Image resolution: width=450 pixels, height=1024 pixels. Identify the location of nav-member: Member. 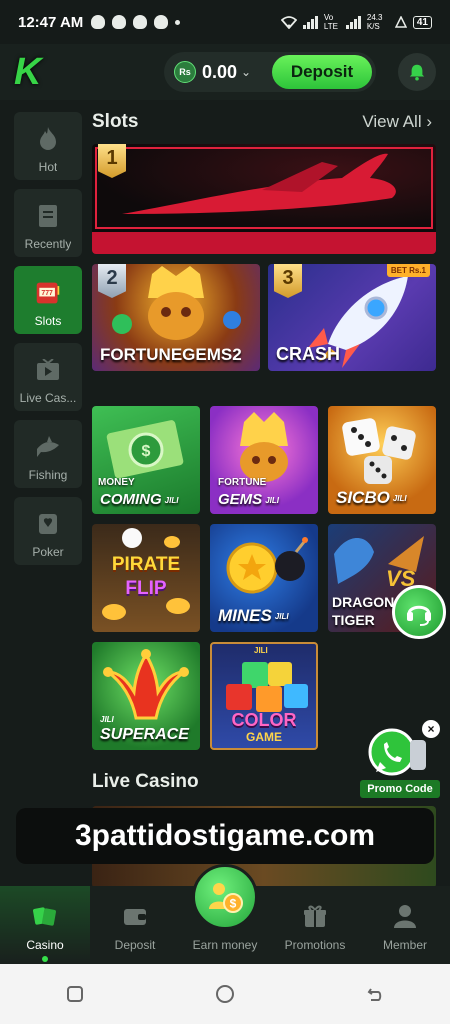
(405, 925).